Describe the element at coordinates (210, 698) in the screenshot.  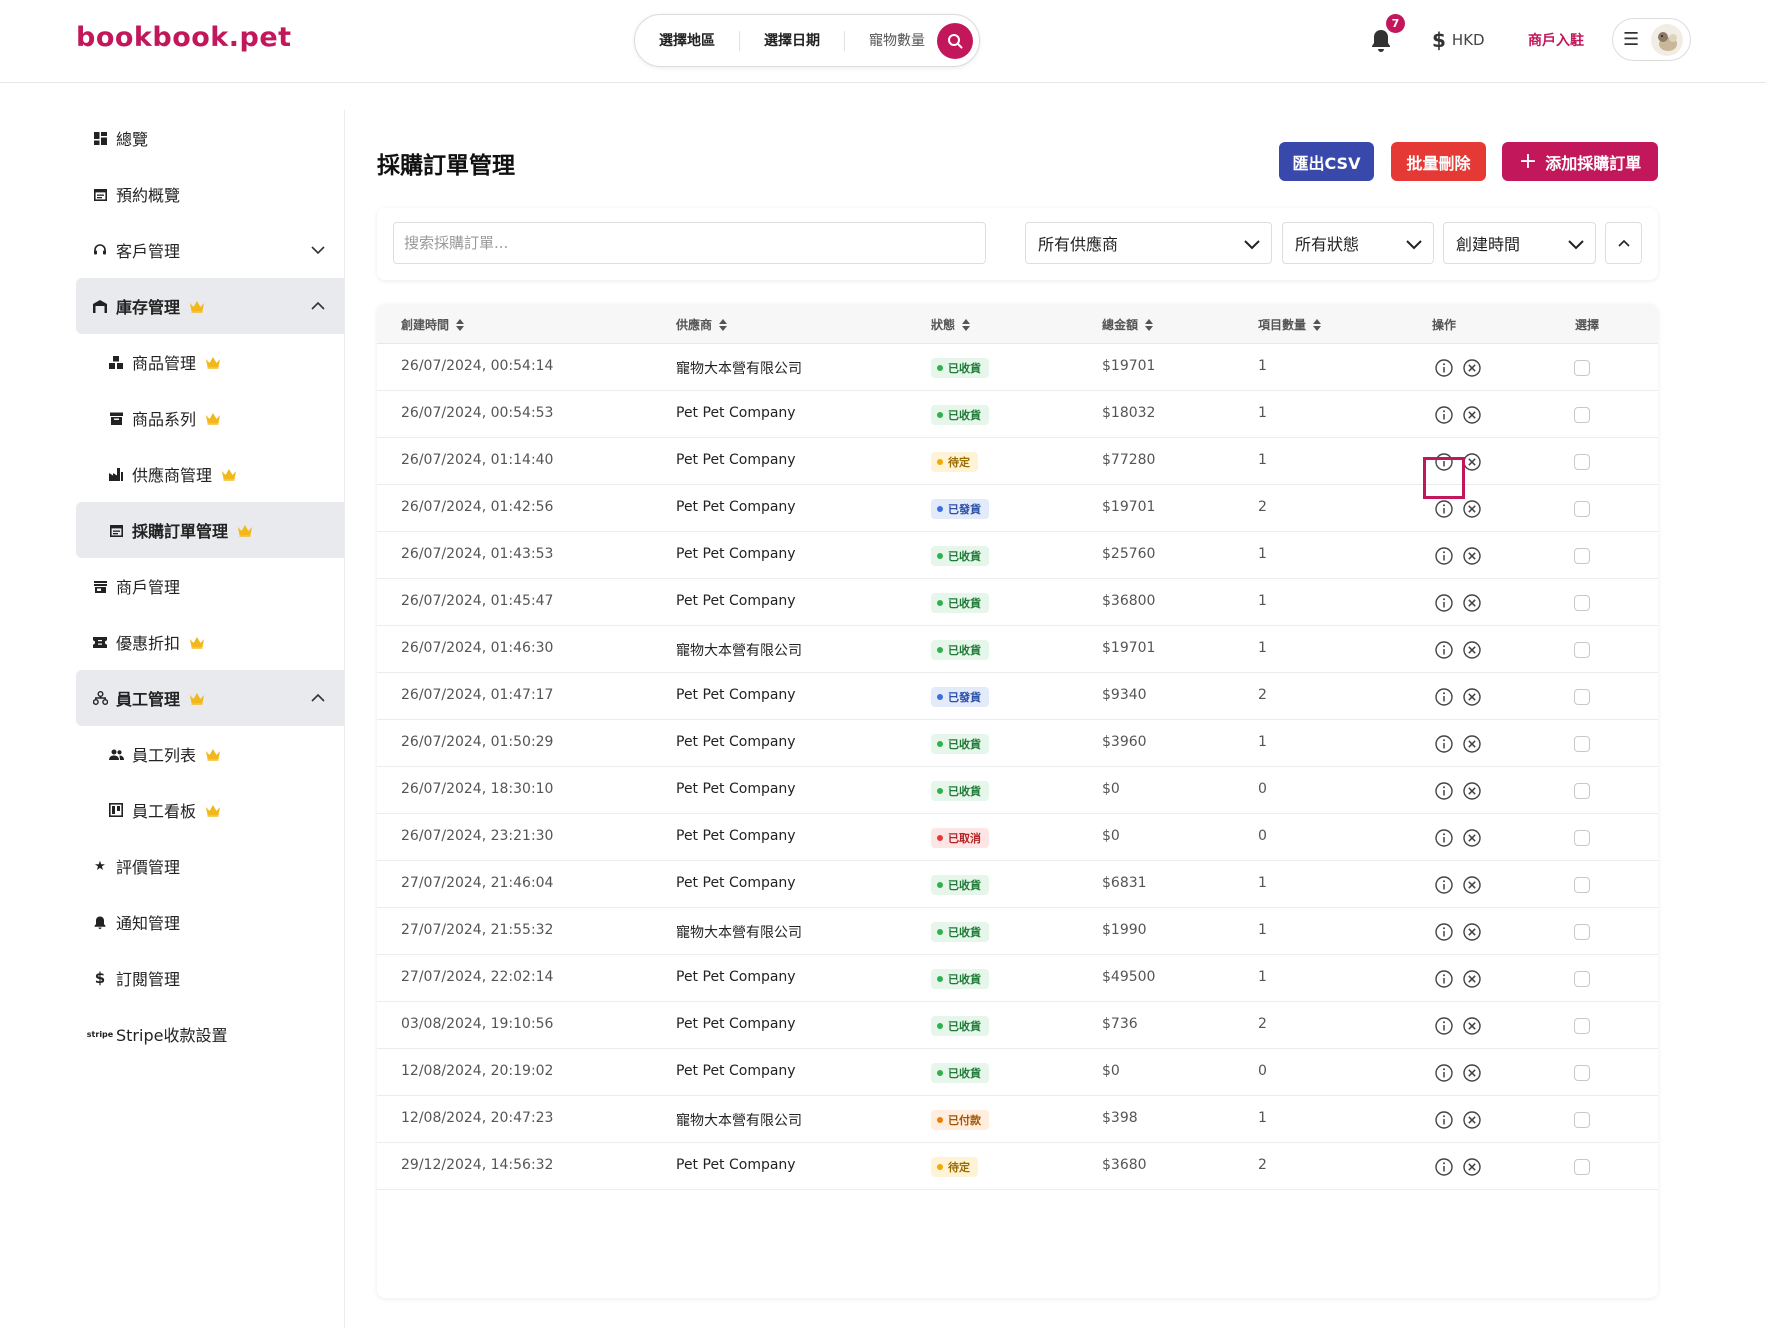
I see `sidebar-item-staff: 員工管理` at that location.